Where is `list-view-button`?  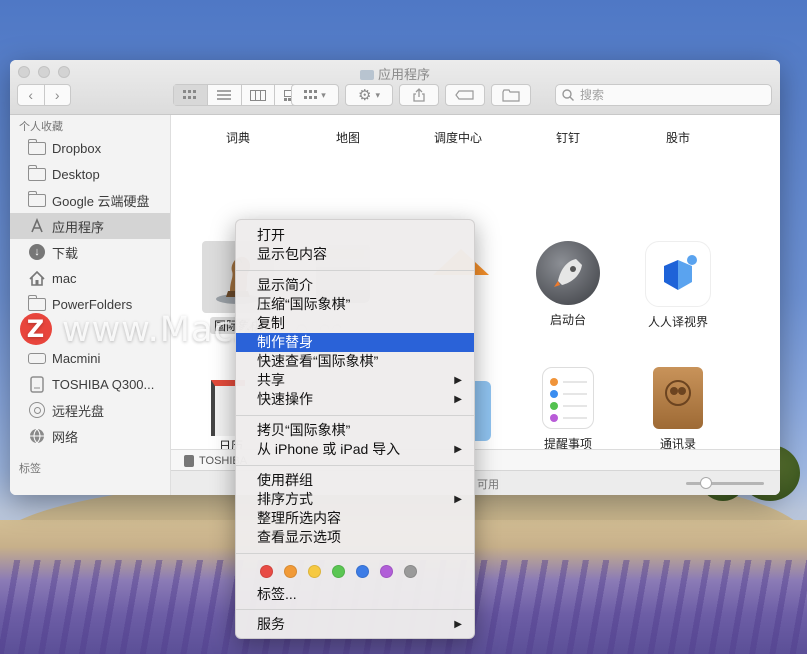 list-view-button is located at coordinates (223, 95).